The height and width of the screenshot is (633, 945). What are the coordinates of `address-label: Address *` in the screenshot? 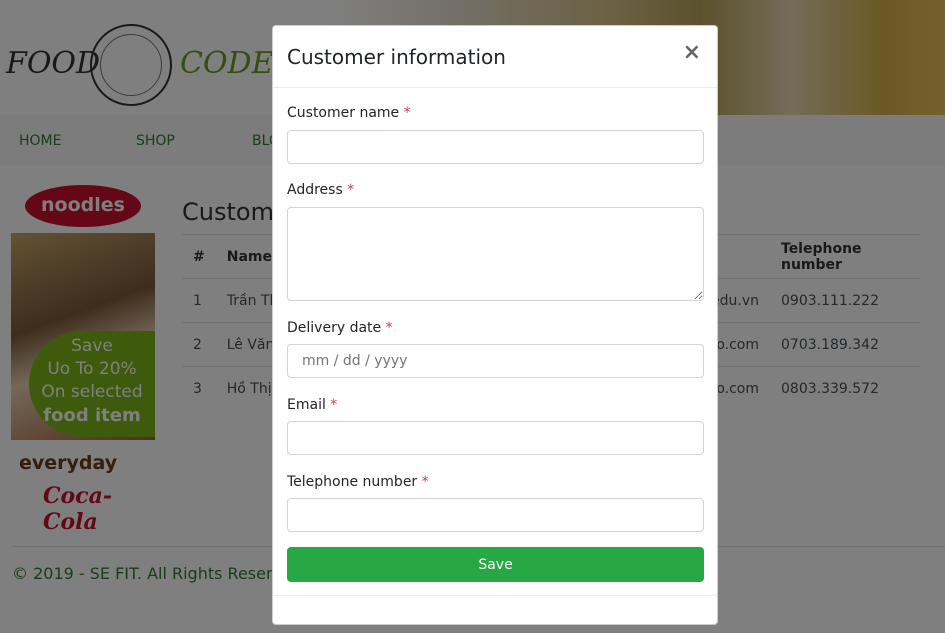 It's located at (320, 190).